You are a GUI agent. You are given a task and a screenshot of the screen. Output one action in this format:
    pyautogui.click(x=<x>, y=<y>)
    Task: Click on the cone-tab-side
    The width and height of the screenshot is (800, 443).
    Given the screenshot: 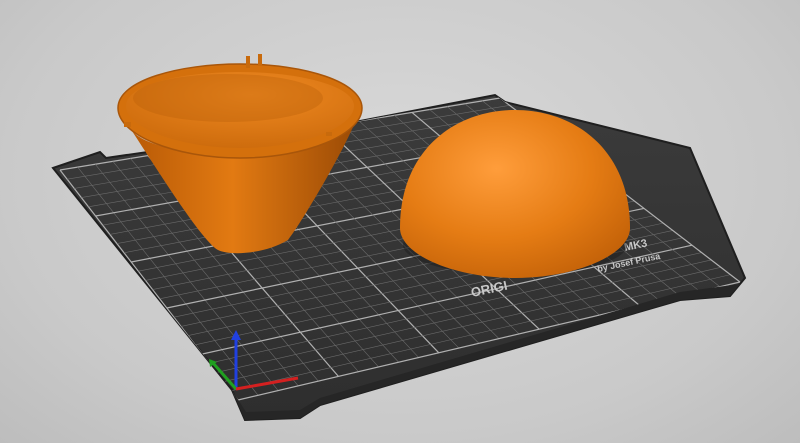 What is the action you would take?
    pyautogui.click(x=329, y=134)
    